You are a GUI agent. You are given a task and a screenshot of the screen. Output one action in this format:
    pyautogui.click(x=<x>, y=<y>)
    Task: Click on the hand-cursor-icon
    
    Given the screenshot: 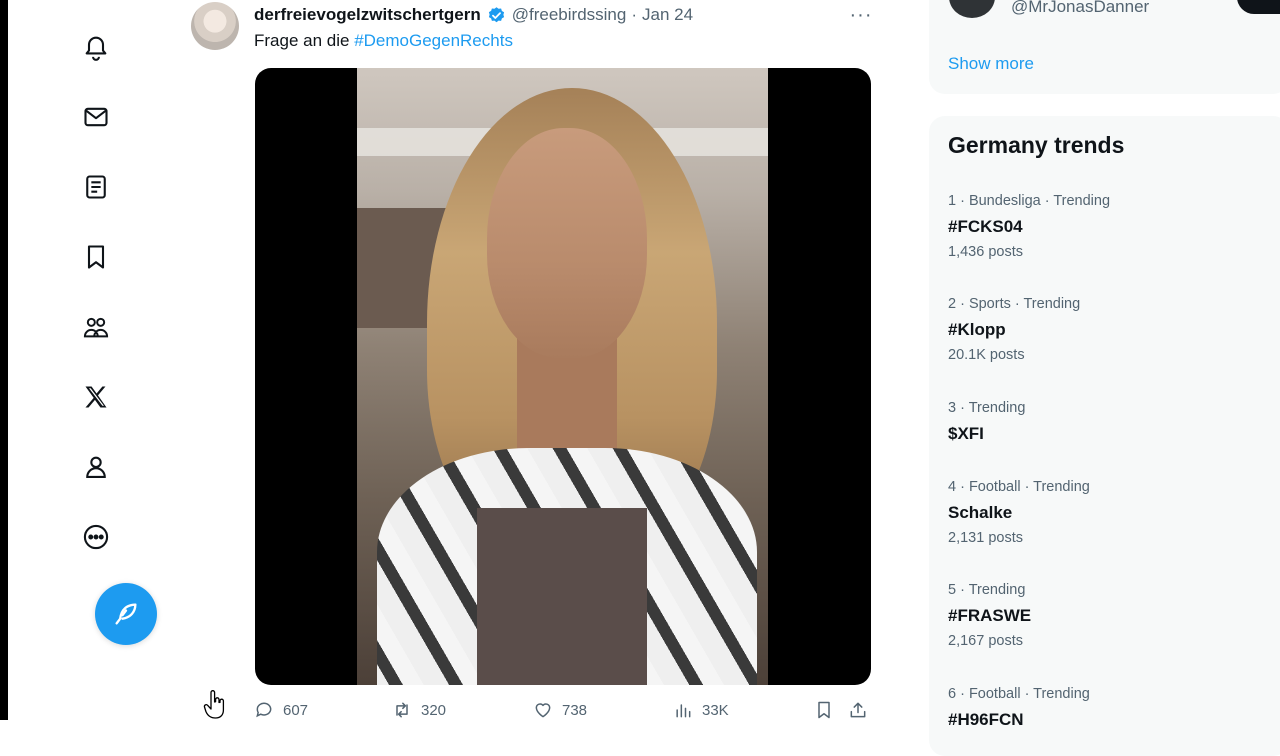 What is the action you would take?
    pyautogui.click(x=214, y=704)
    